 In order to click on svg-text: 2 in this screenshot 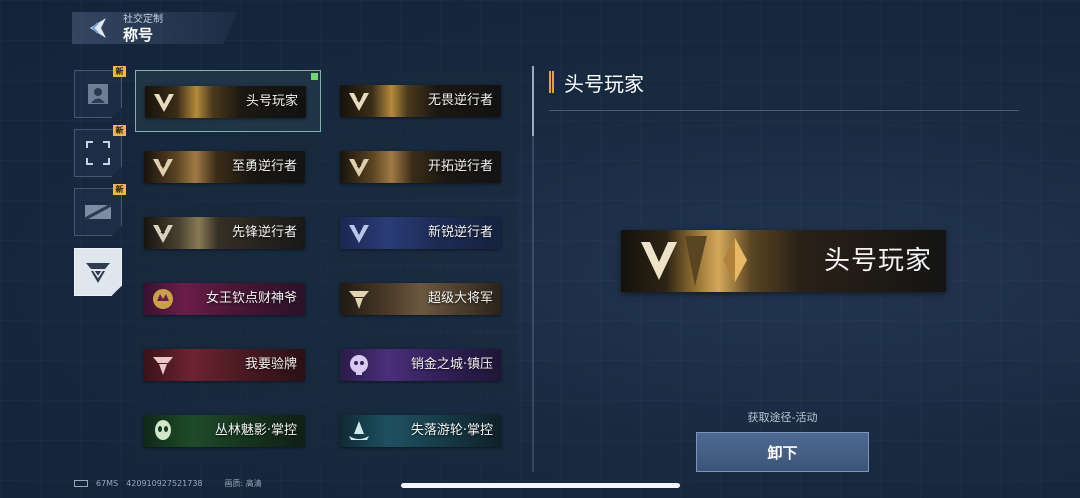, I will do `click(163, 231)`.